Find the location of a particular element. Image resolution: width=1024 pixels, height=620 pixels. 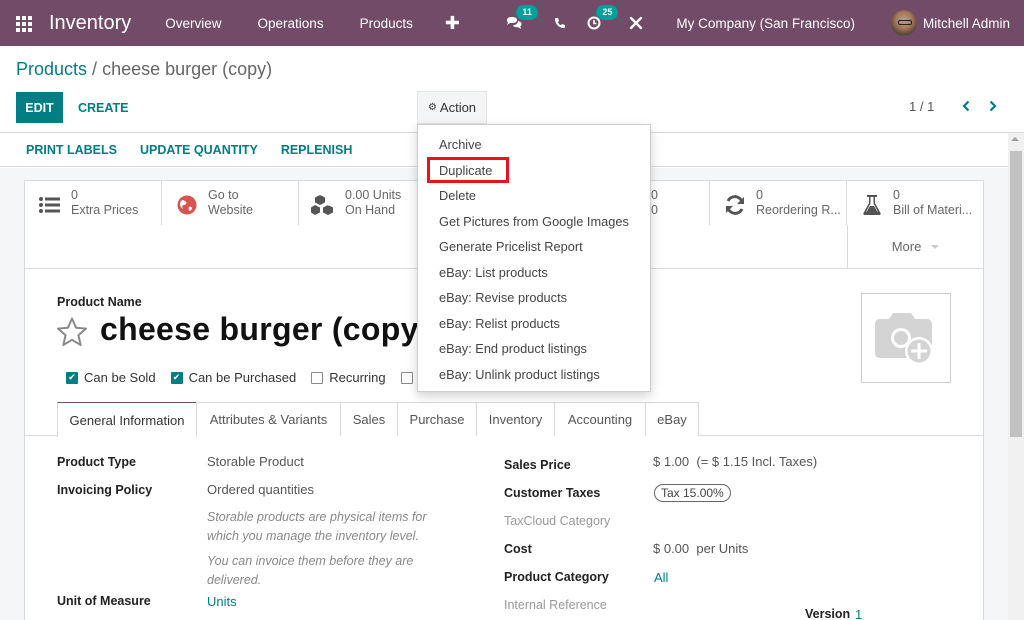

more-smart-buttons: More is located at coordinates (915, 246).